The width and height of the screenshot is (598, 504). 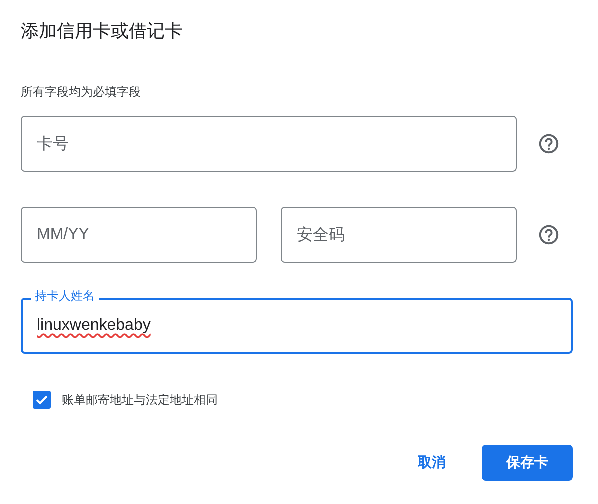 I want to click on input-field: MM/YY, so click(x=139, y=235).